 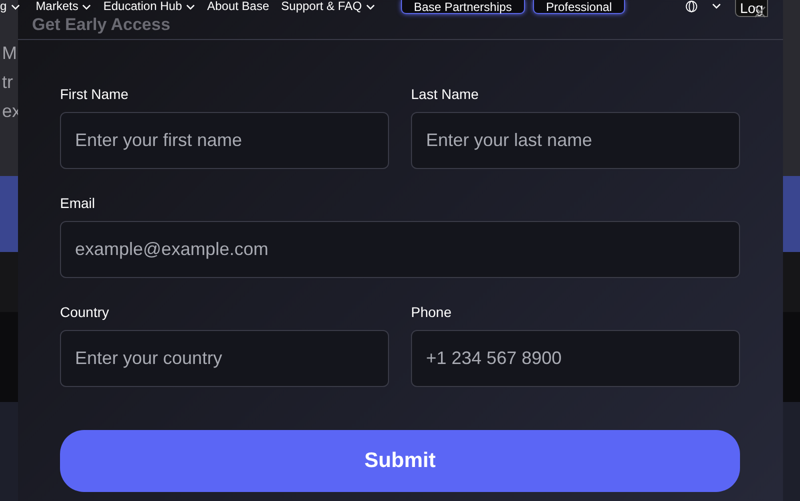 What do you see at coordinates (224, 140) in the screenshot?
I see `input-field: Enter your first name` at bounding box center [224, 140].